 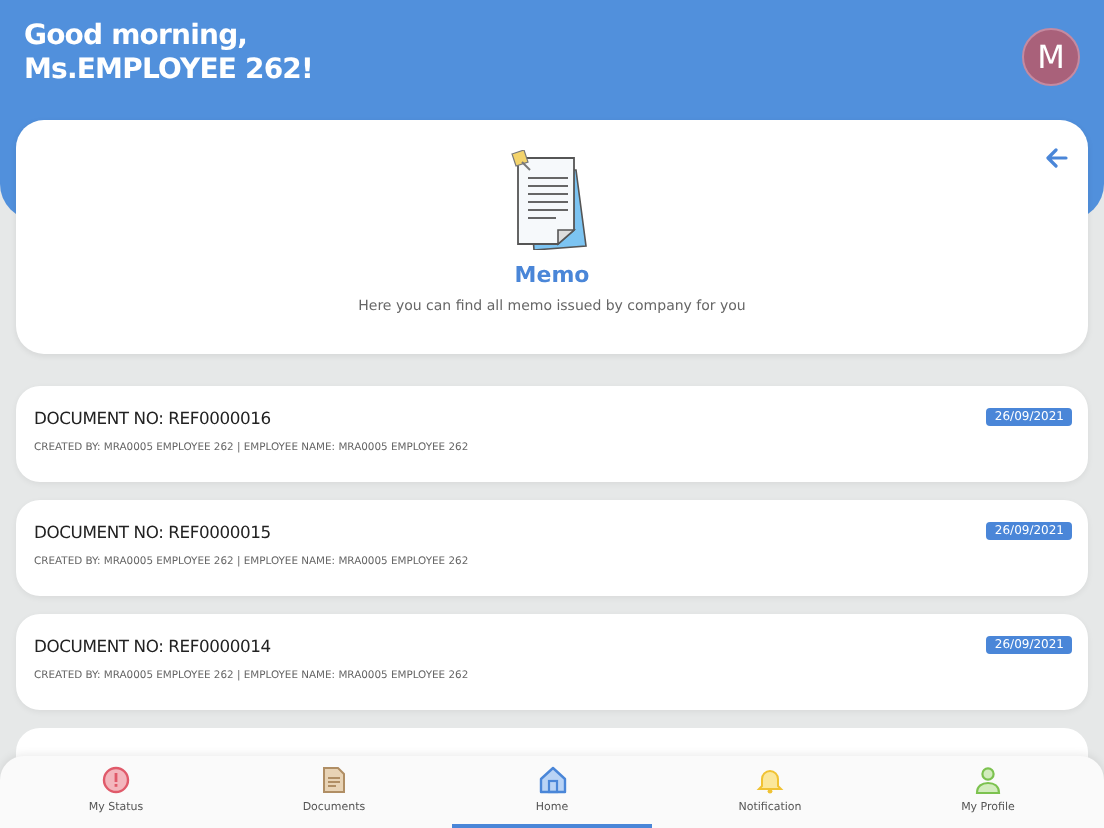 I want to click on user-name: Ms.EMPLOYEE 262!, so click(x=169, y=71).